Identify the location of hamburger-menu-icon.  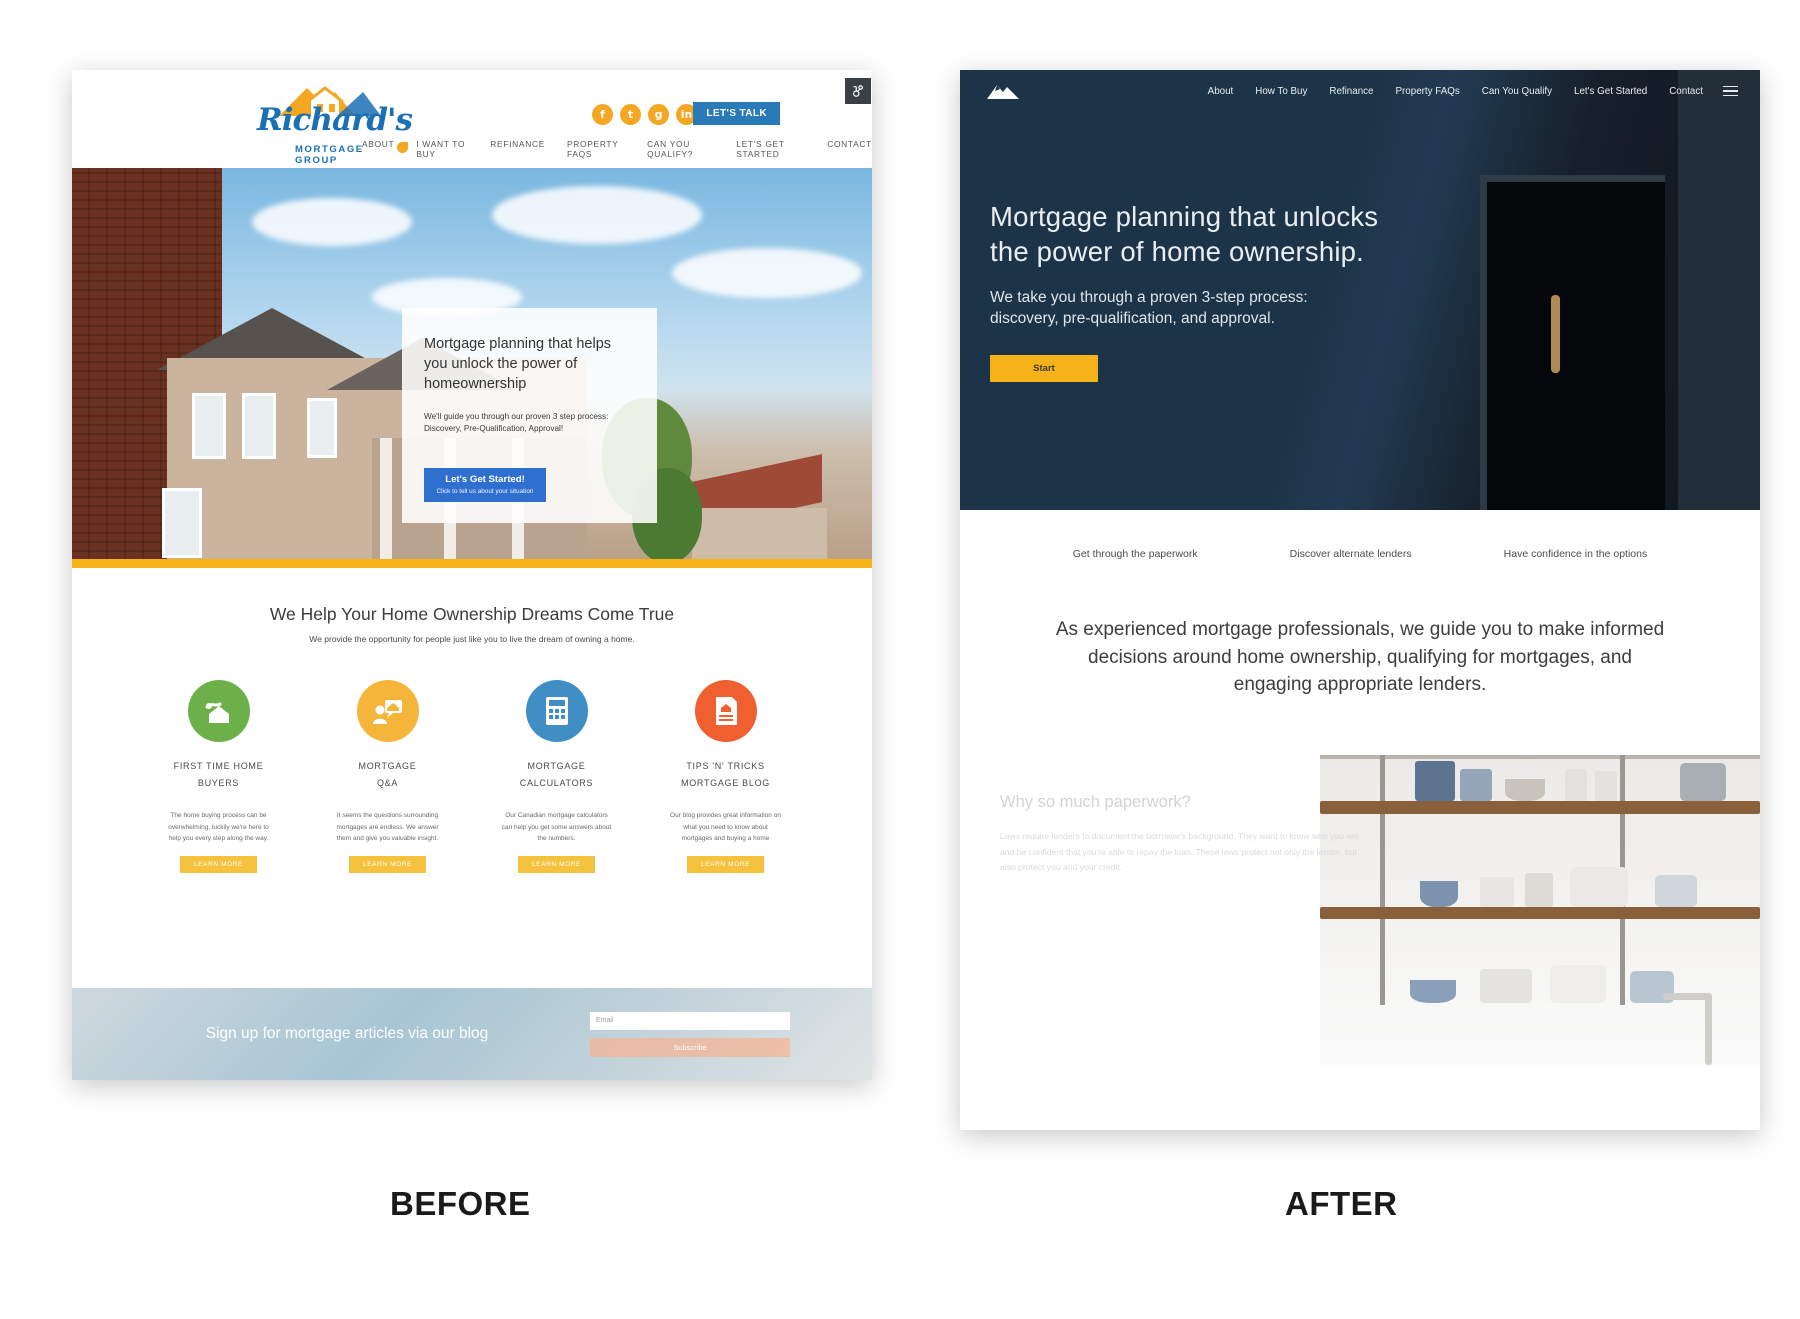
(1730, 91).